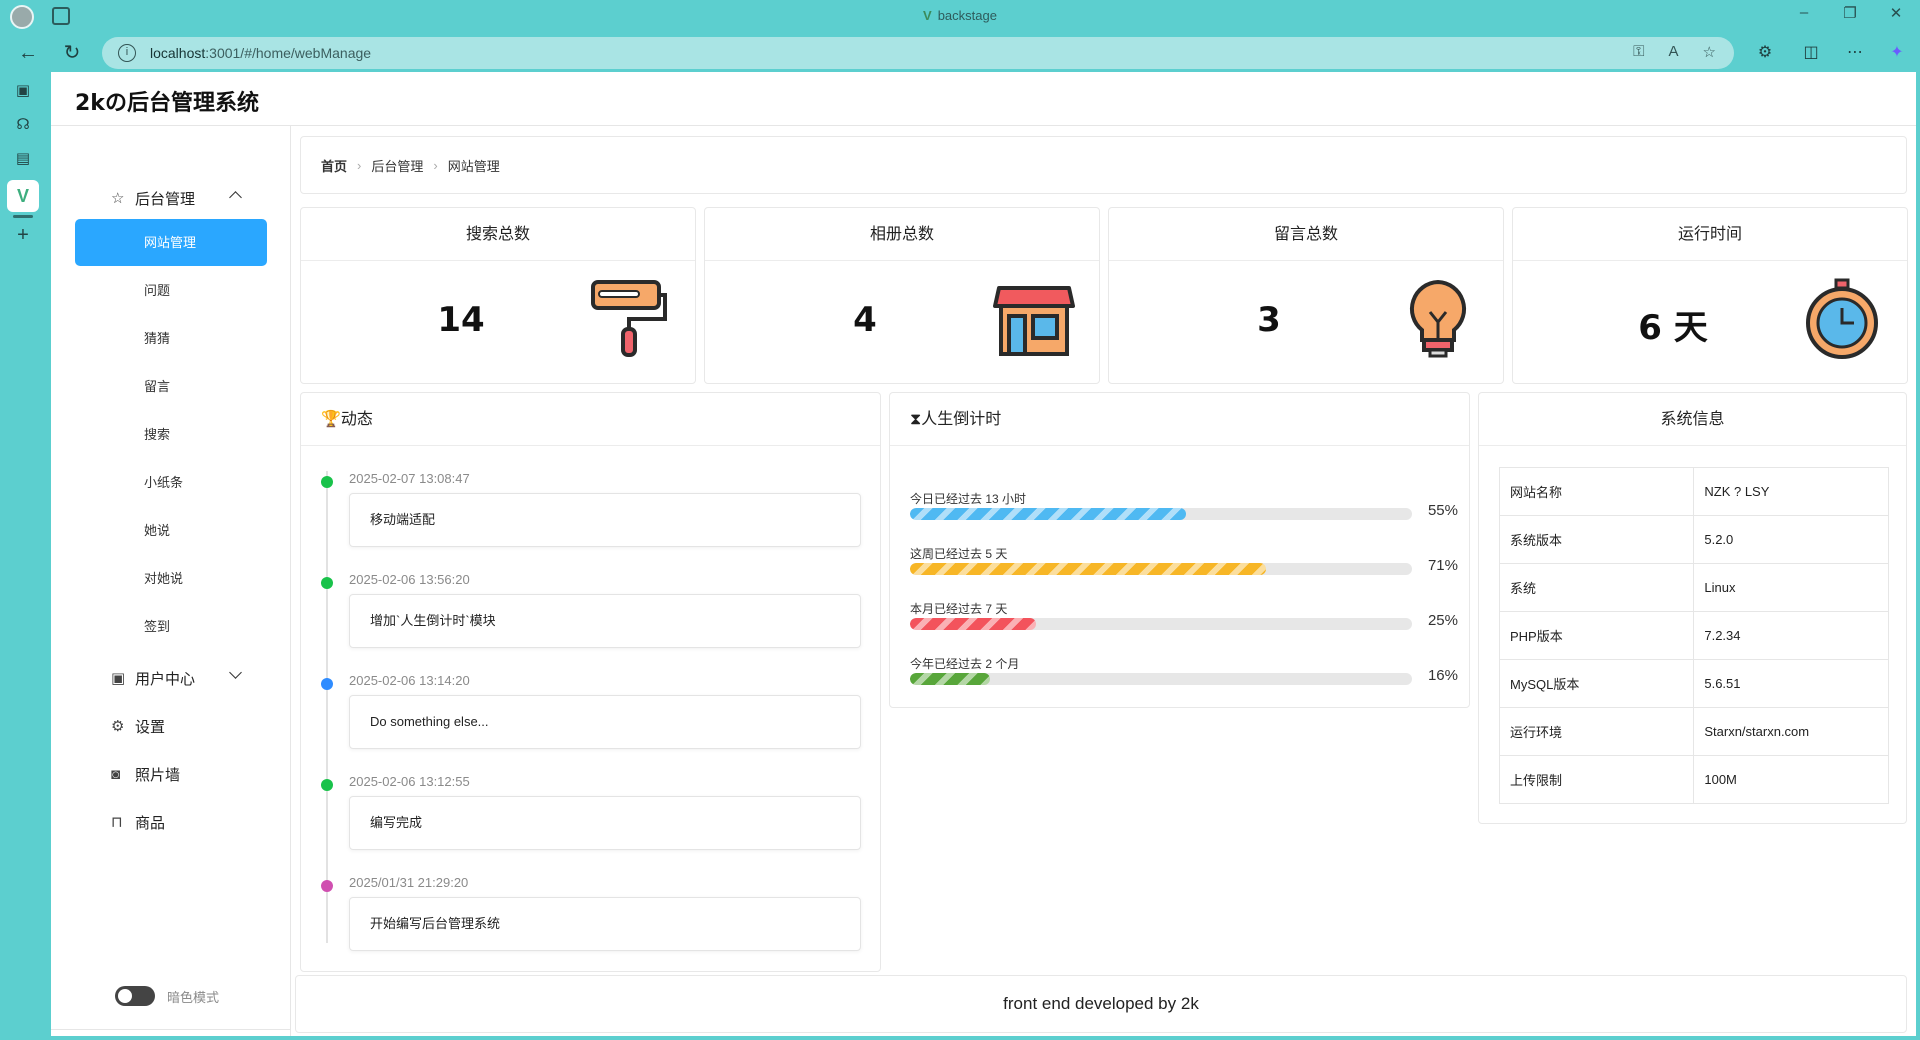 This screenshot has height=1040, width=1920. I want to click on restore-icon: ❐, so click(1850, 13).